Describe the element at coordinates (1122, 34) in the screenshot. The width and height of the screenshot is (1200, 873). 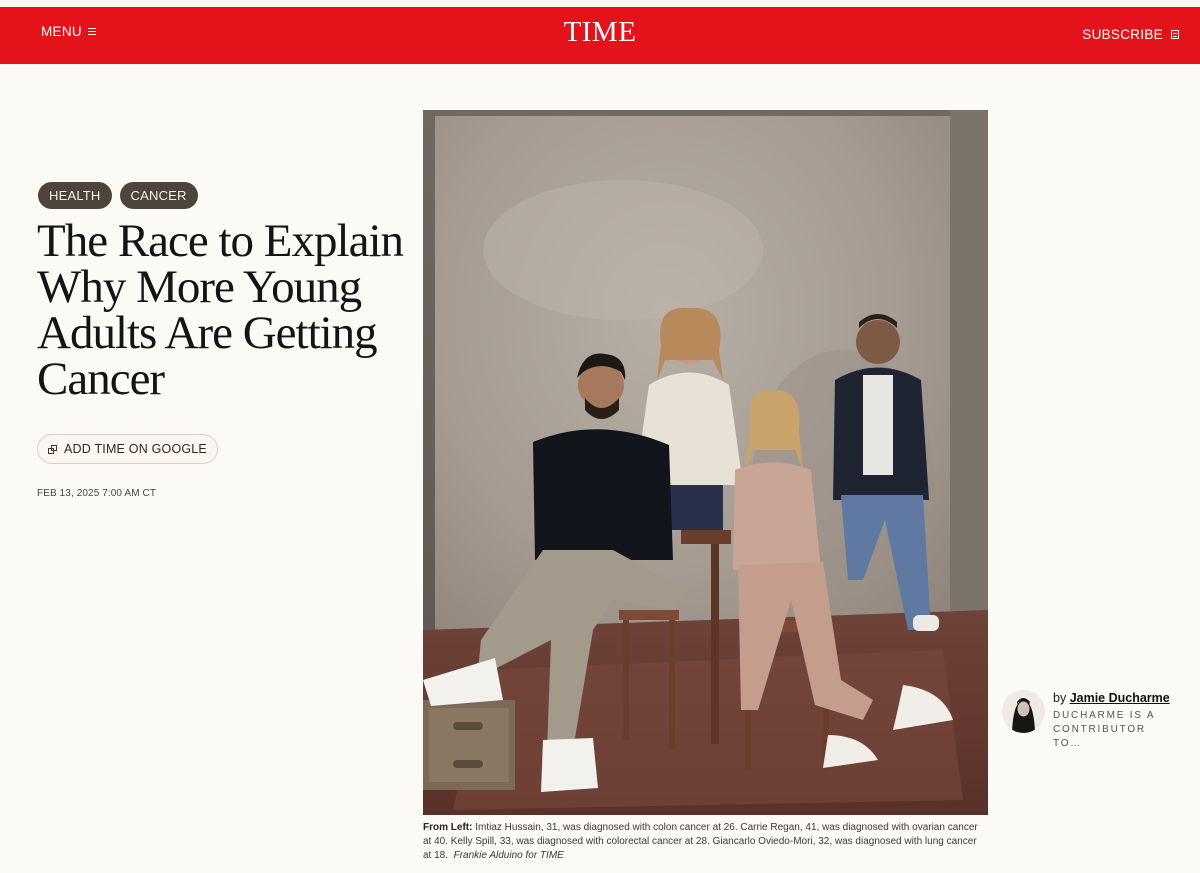
I see `subscribe-label: SUBSCRIBE` at that location.